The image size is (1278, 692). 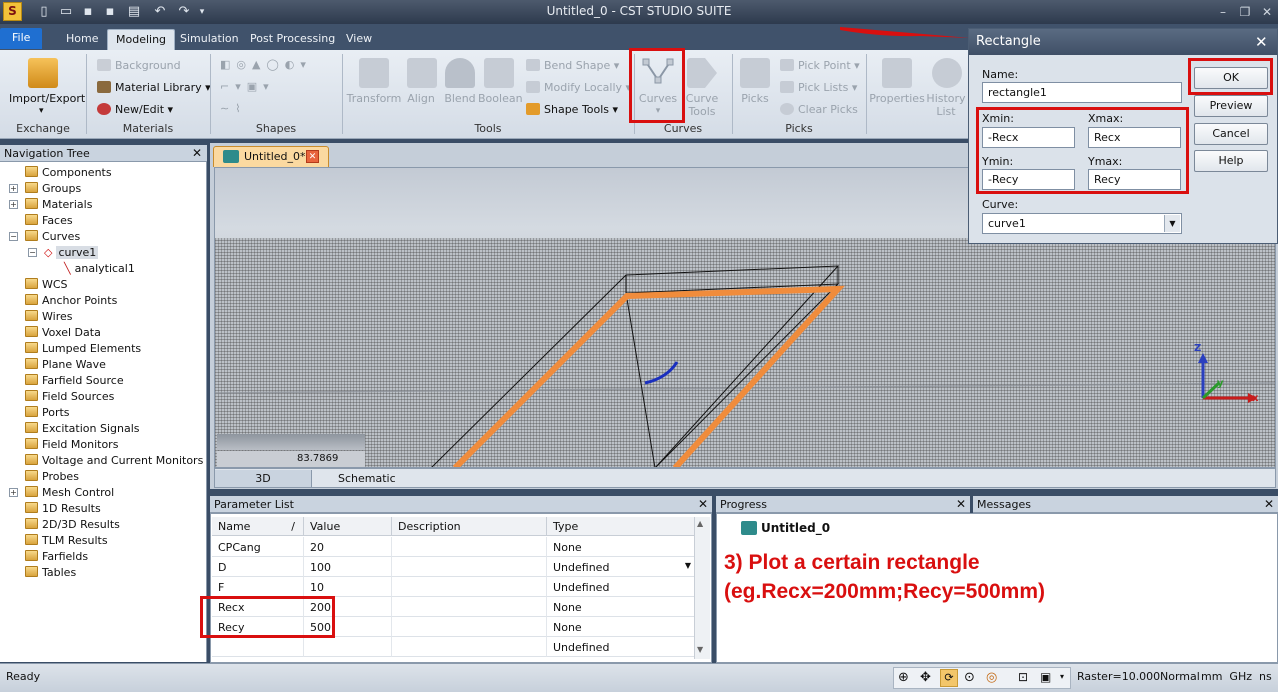 What do you see at coordinates (949, 678) in the screenshot?
I see `rotate-icon: ⟳` at bounding box center [949, 678].